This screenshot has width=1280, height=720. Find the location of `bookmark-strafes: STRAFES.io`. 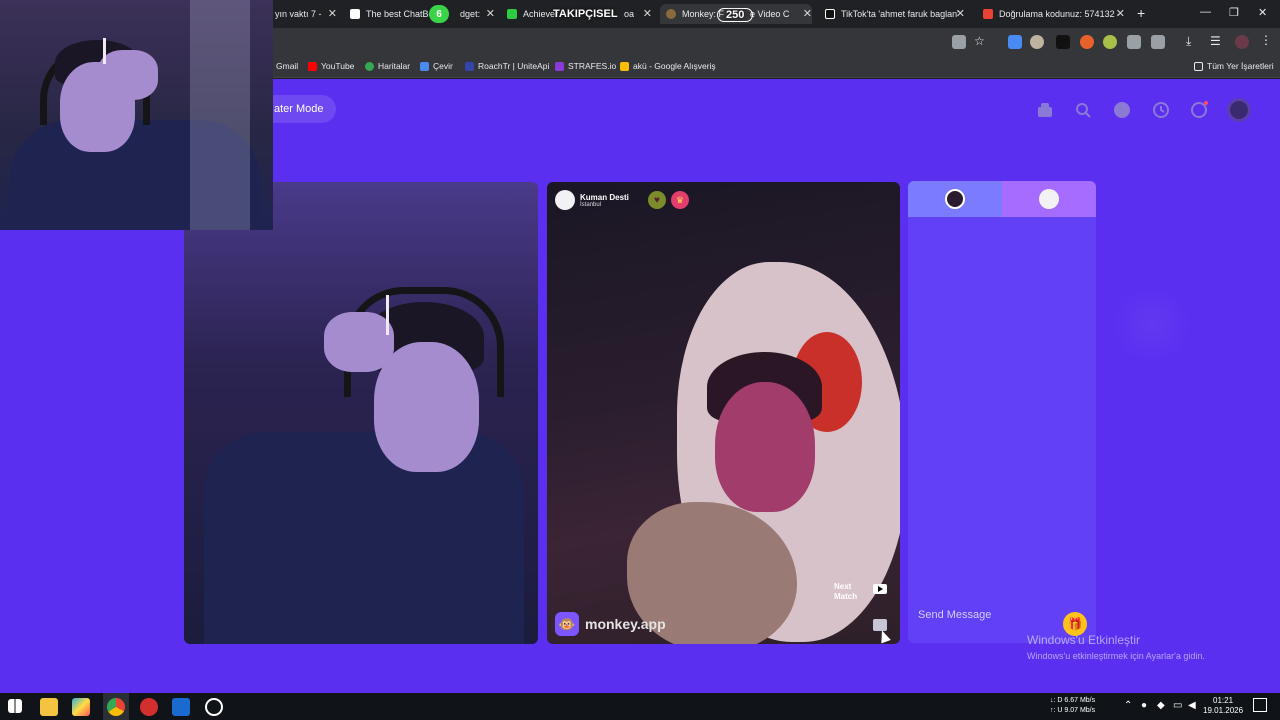

bookmark-strafes: STRAFES.io is located at coordinates (585, 66).